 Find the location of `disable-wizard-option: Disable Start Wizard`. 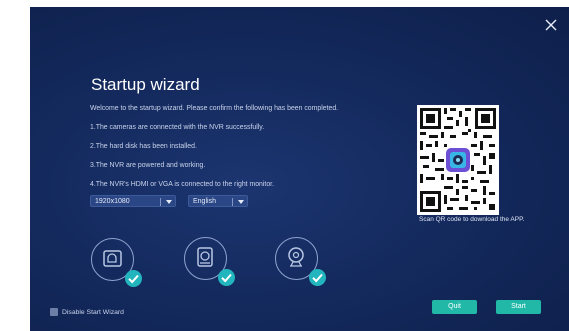

disable-wizard-option: Disable Start Wizard is located at coordinates (87, 312).